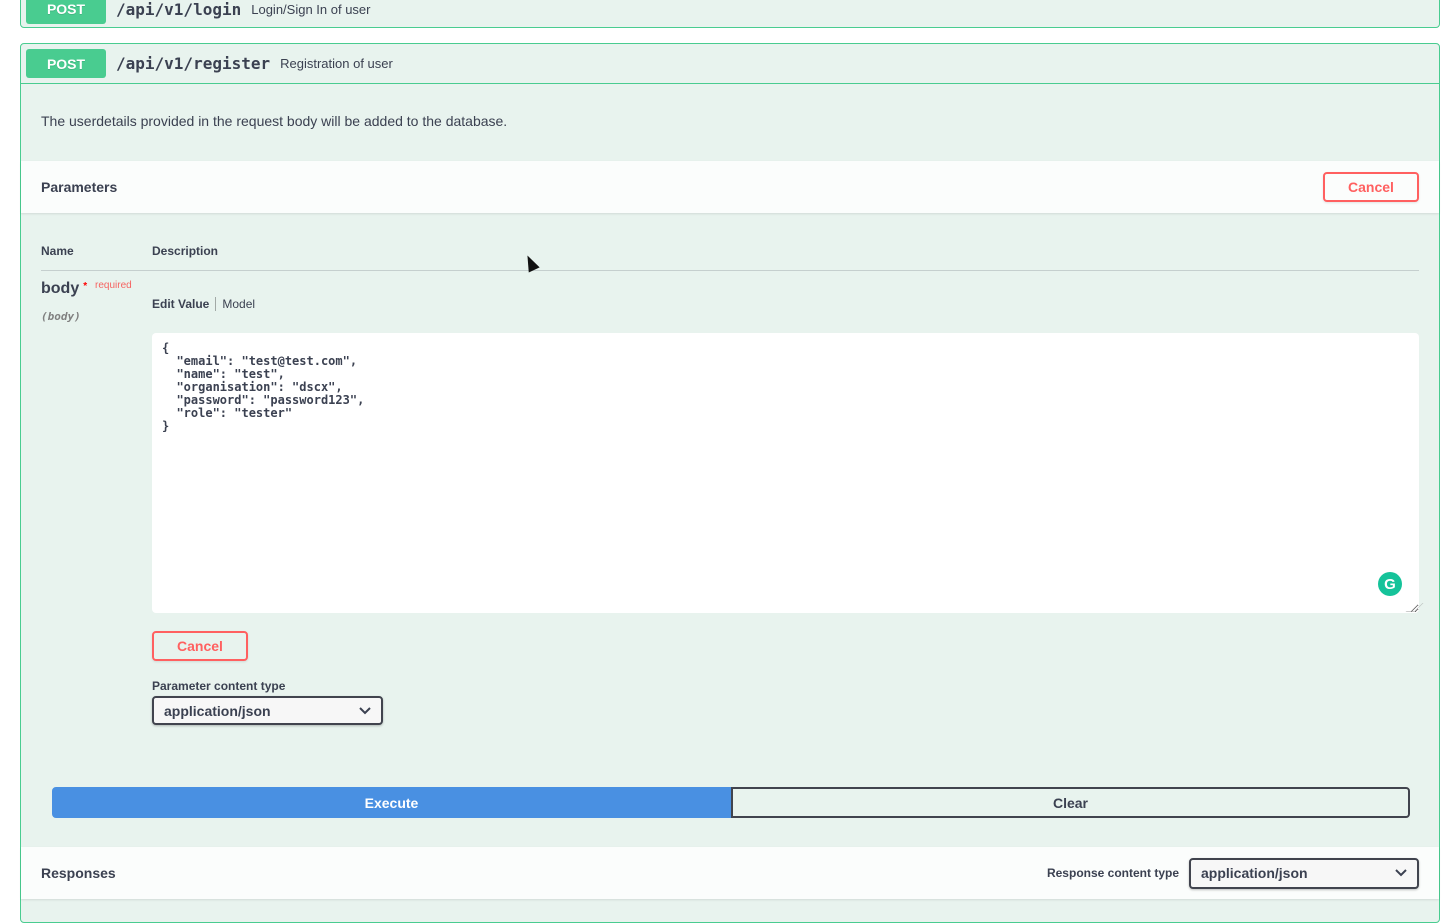 The height and width of the screenshot is (923, 1454). What do you see at coordinates (193, 63) in the screenshot?
I see `operation-path: /api/v1/register` at bounding box center [193, 63].